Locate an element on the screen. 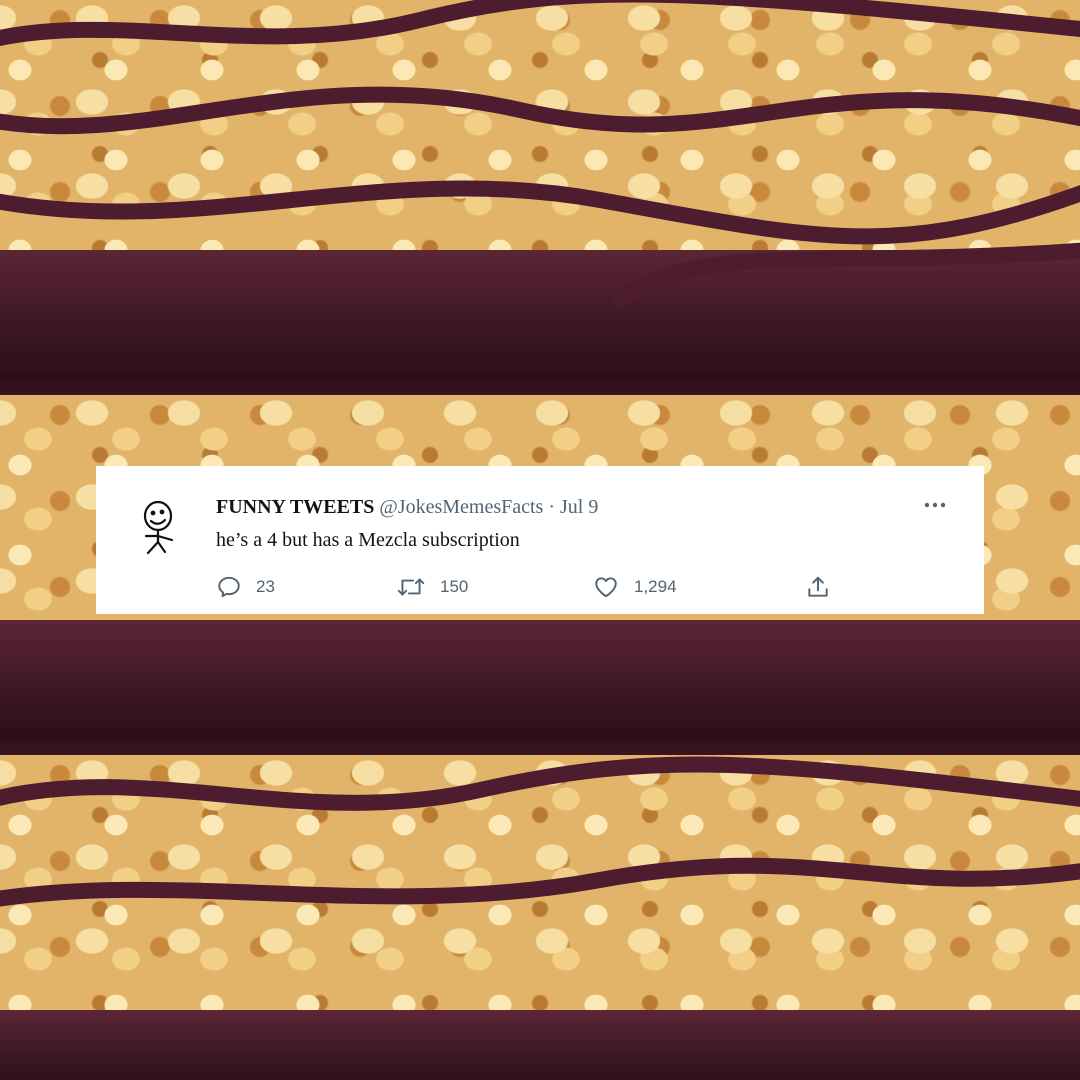 This screenshot has height=1080, width=1080. more-horizontal-icon is located at coordinates (935, 508).